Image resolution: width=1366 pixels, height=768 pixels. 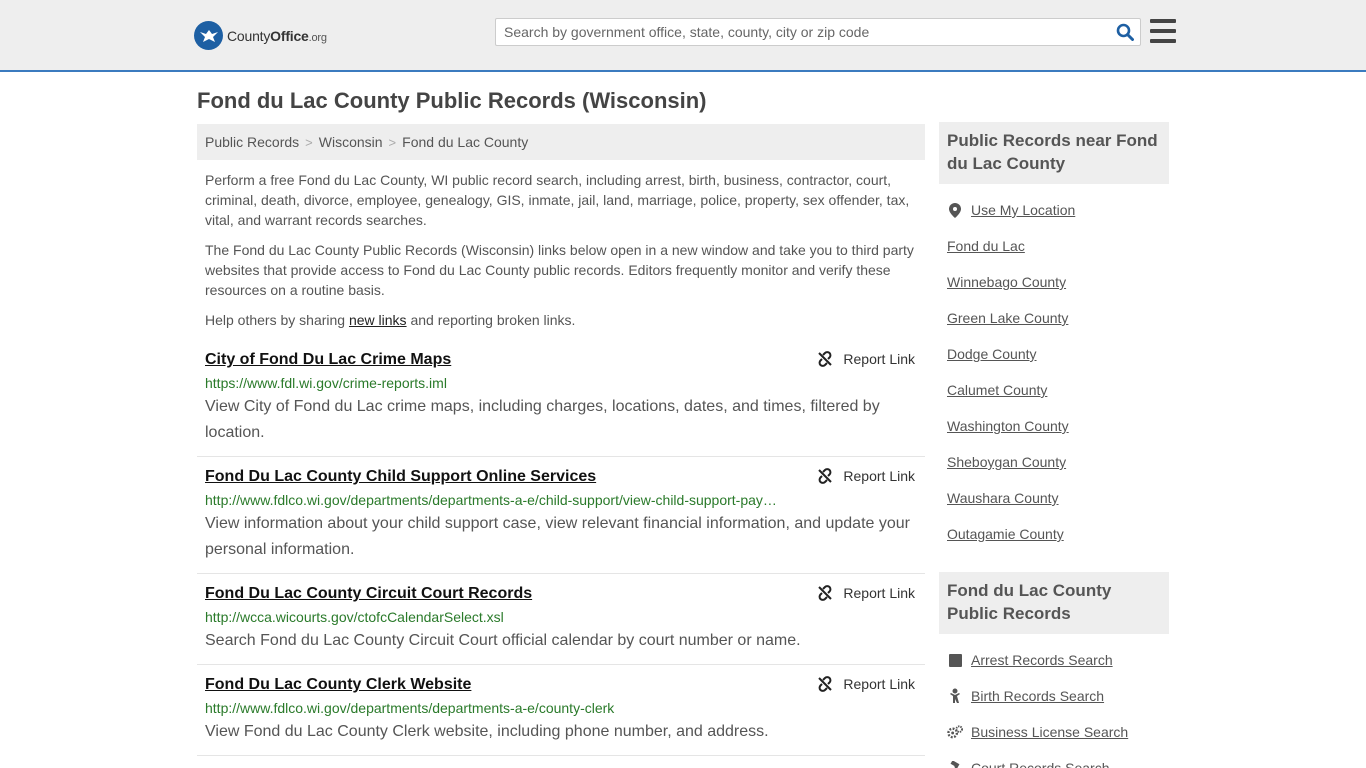 I want to click on sidebar-nearby-title: Public Records near Fond du Lac County, so click(x=1054, y=153).